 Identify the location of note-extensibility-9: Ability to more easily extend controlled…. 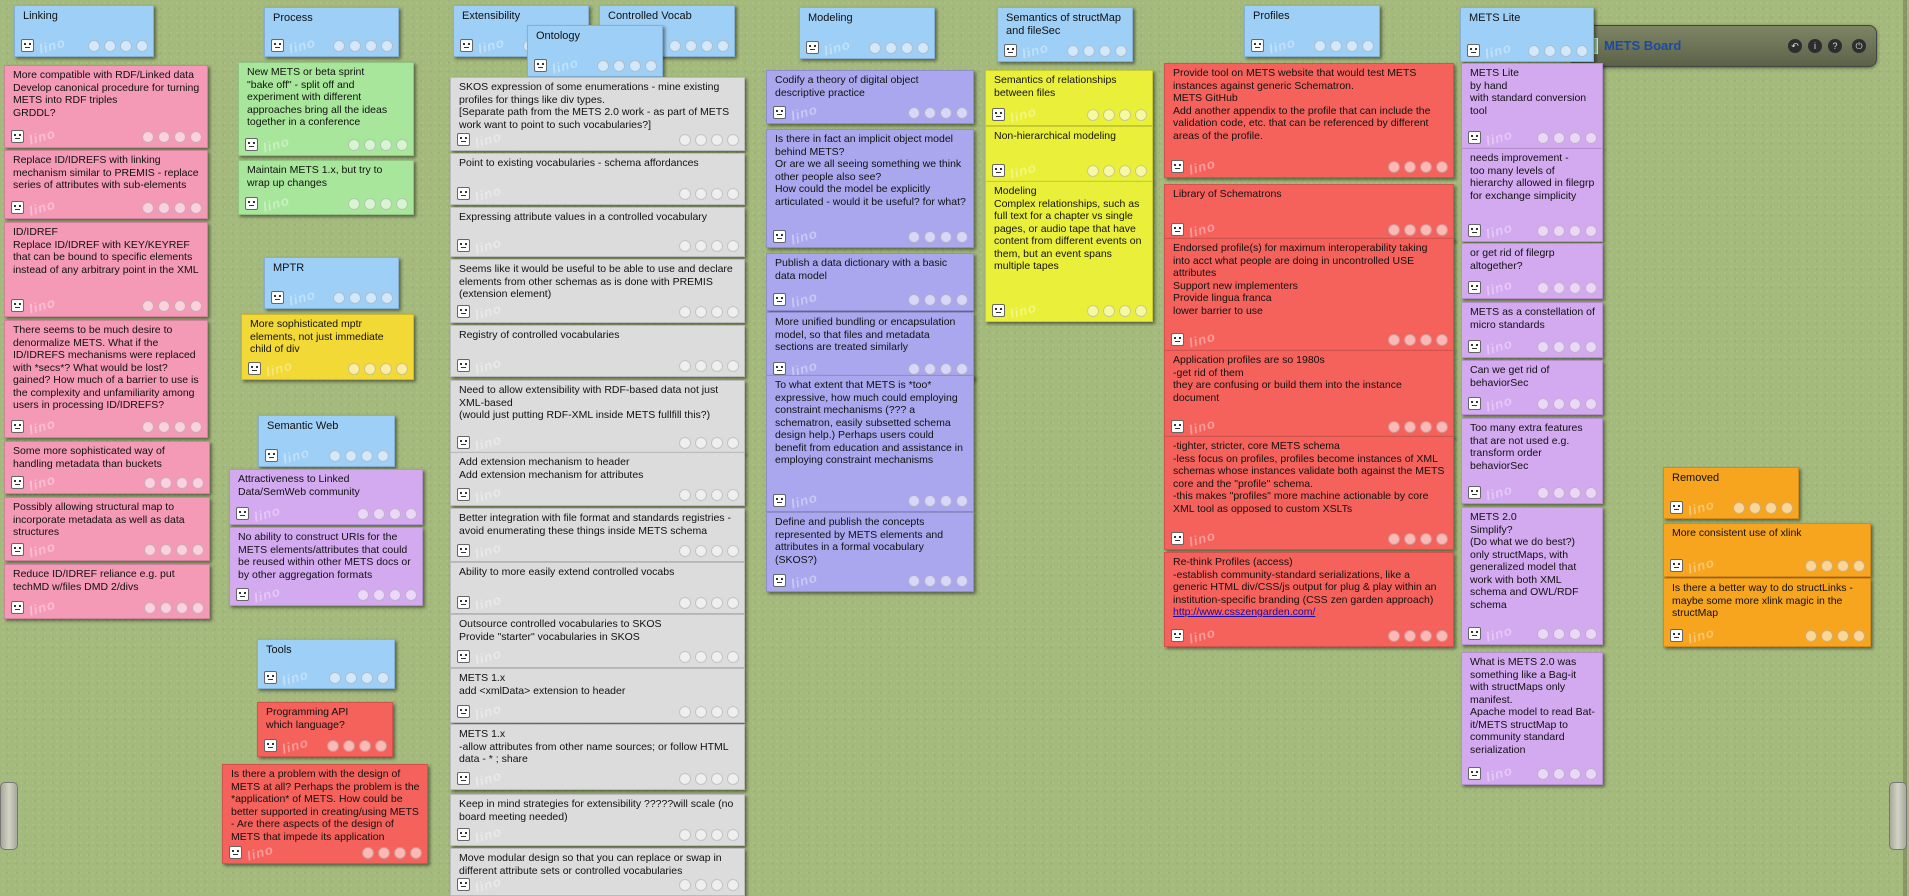
(597, 588).